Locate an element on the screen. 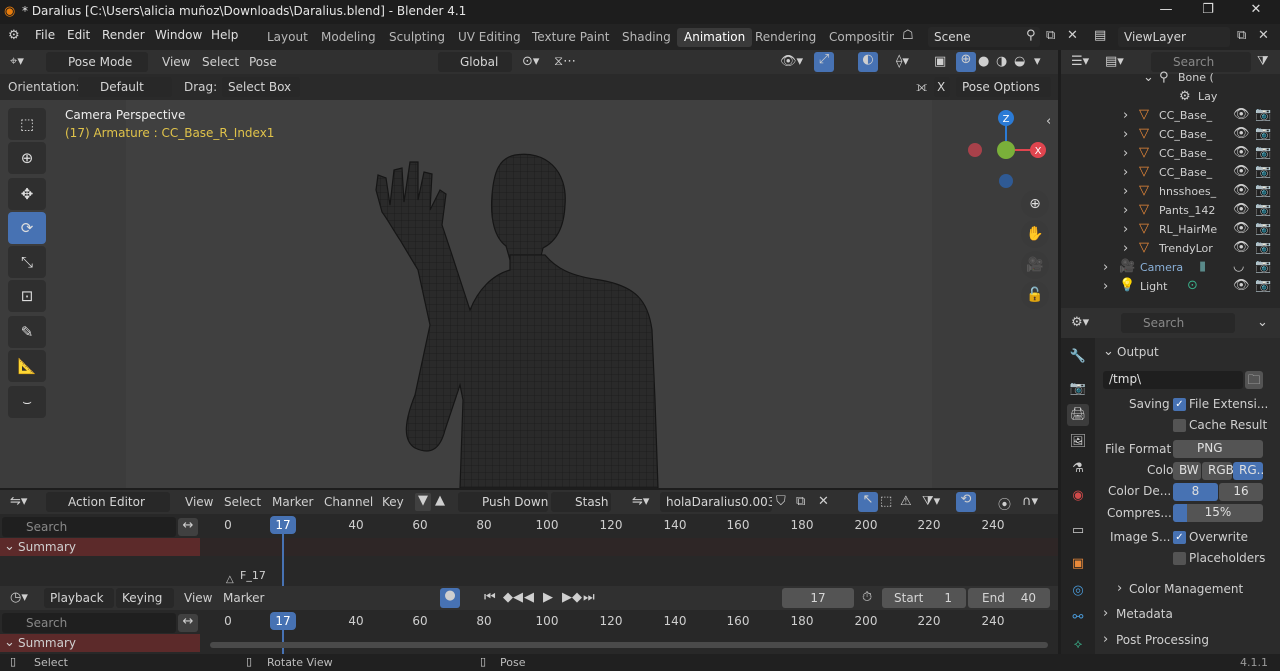 The width and height of the screenshot is (1280, 671). move-up-icon: ▲ is located at coordinates (440, 500).